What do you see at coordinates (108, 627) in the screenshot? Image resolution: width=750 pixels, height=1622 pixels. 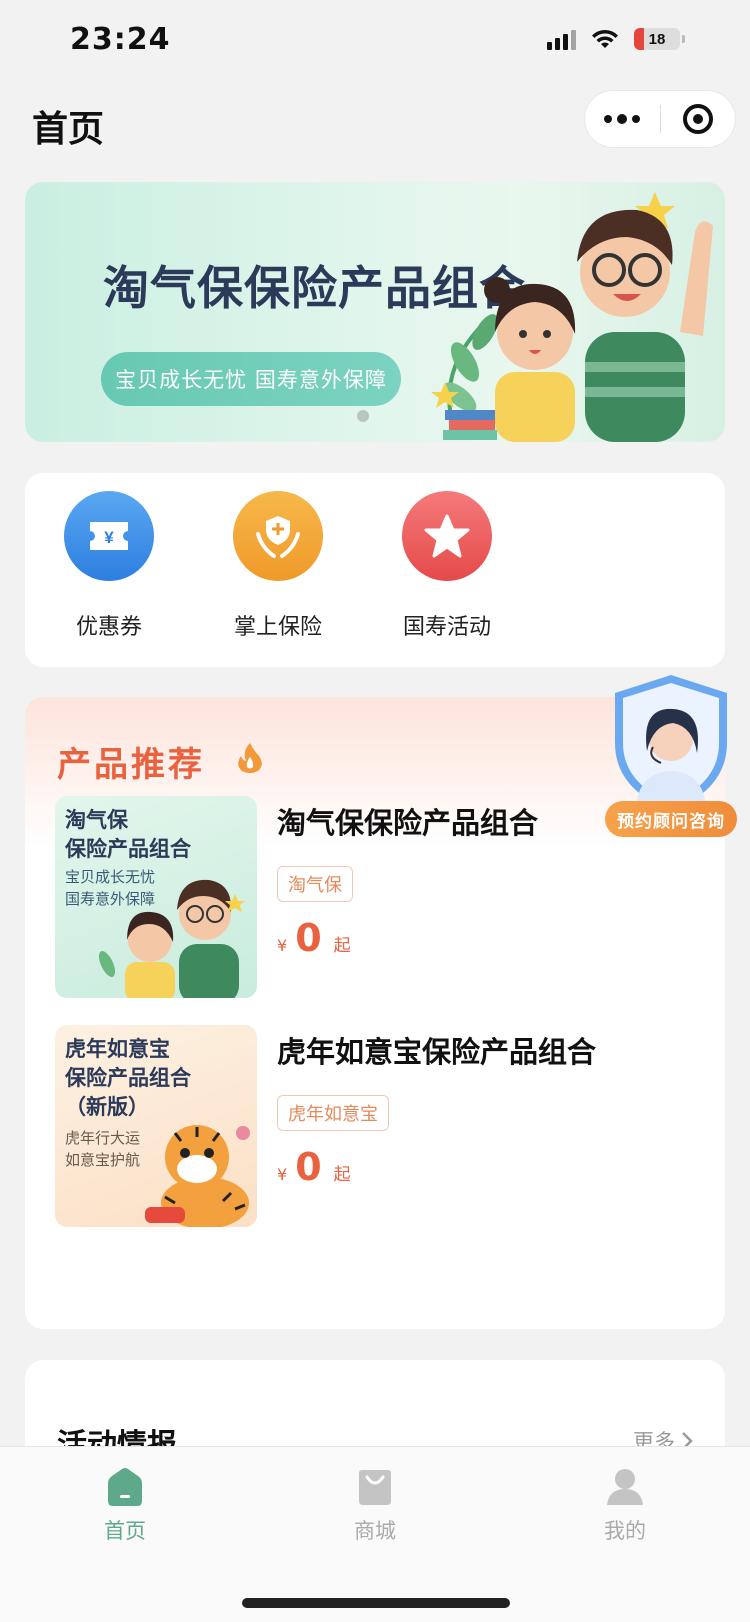 I see `quick-label-coupon: 优惠券` at bounding box center [108, 627].